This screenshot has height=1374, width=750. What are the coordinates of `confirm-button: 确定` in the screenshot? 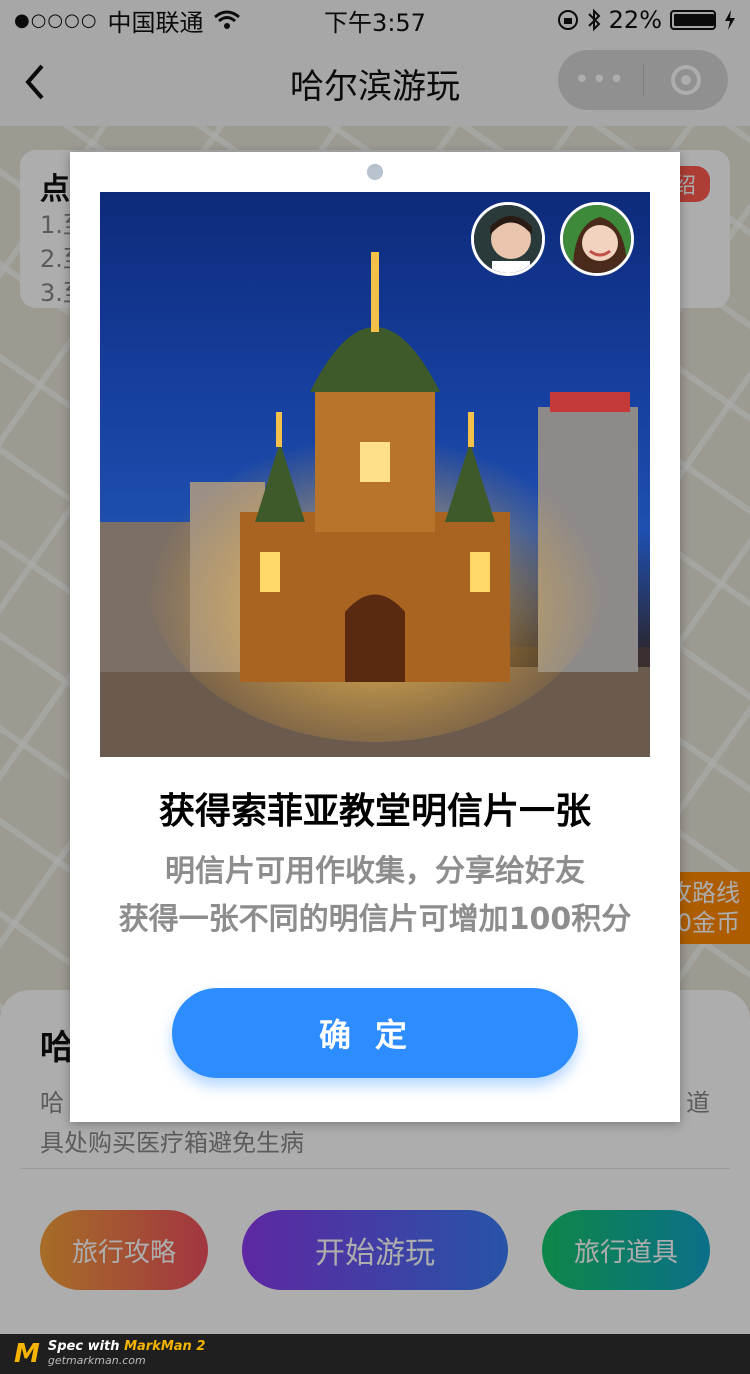 It's located at (375, 1033).